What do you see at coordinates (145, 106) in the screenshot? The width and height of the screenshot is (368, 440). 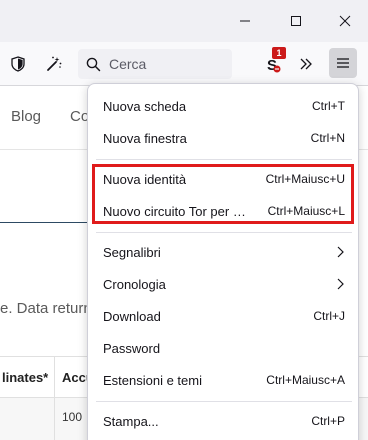 I see `menu-item-label: Nuova scheda` at bounding box center [145, 106].